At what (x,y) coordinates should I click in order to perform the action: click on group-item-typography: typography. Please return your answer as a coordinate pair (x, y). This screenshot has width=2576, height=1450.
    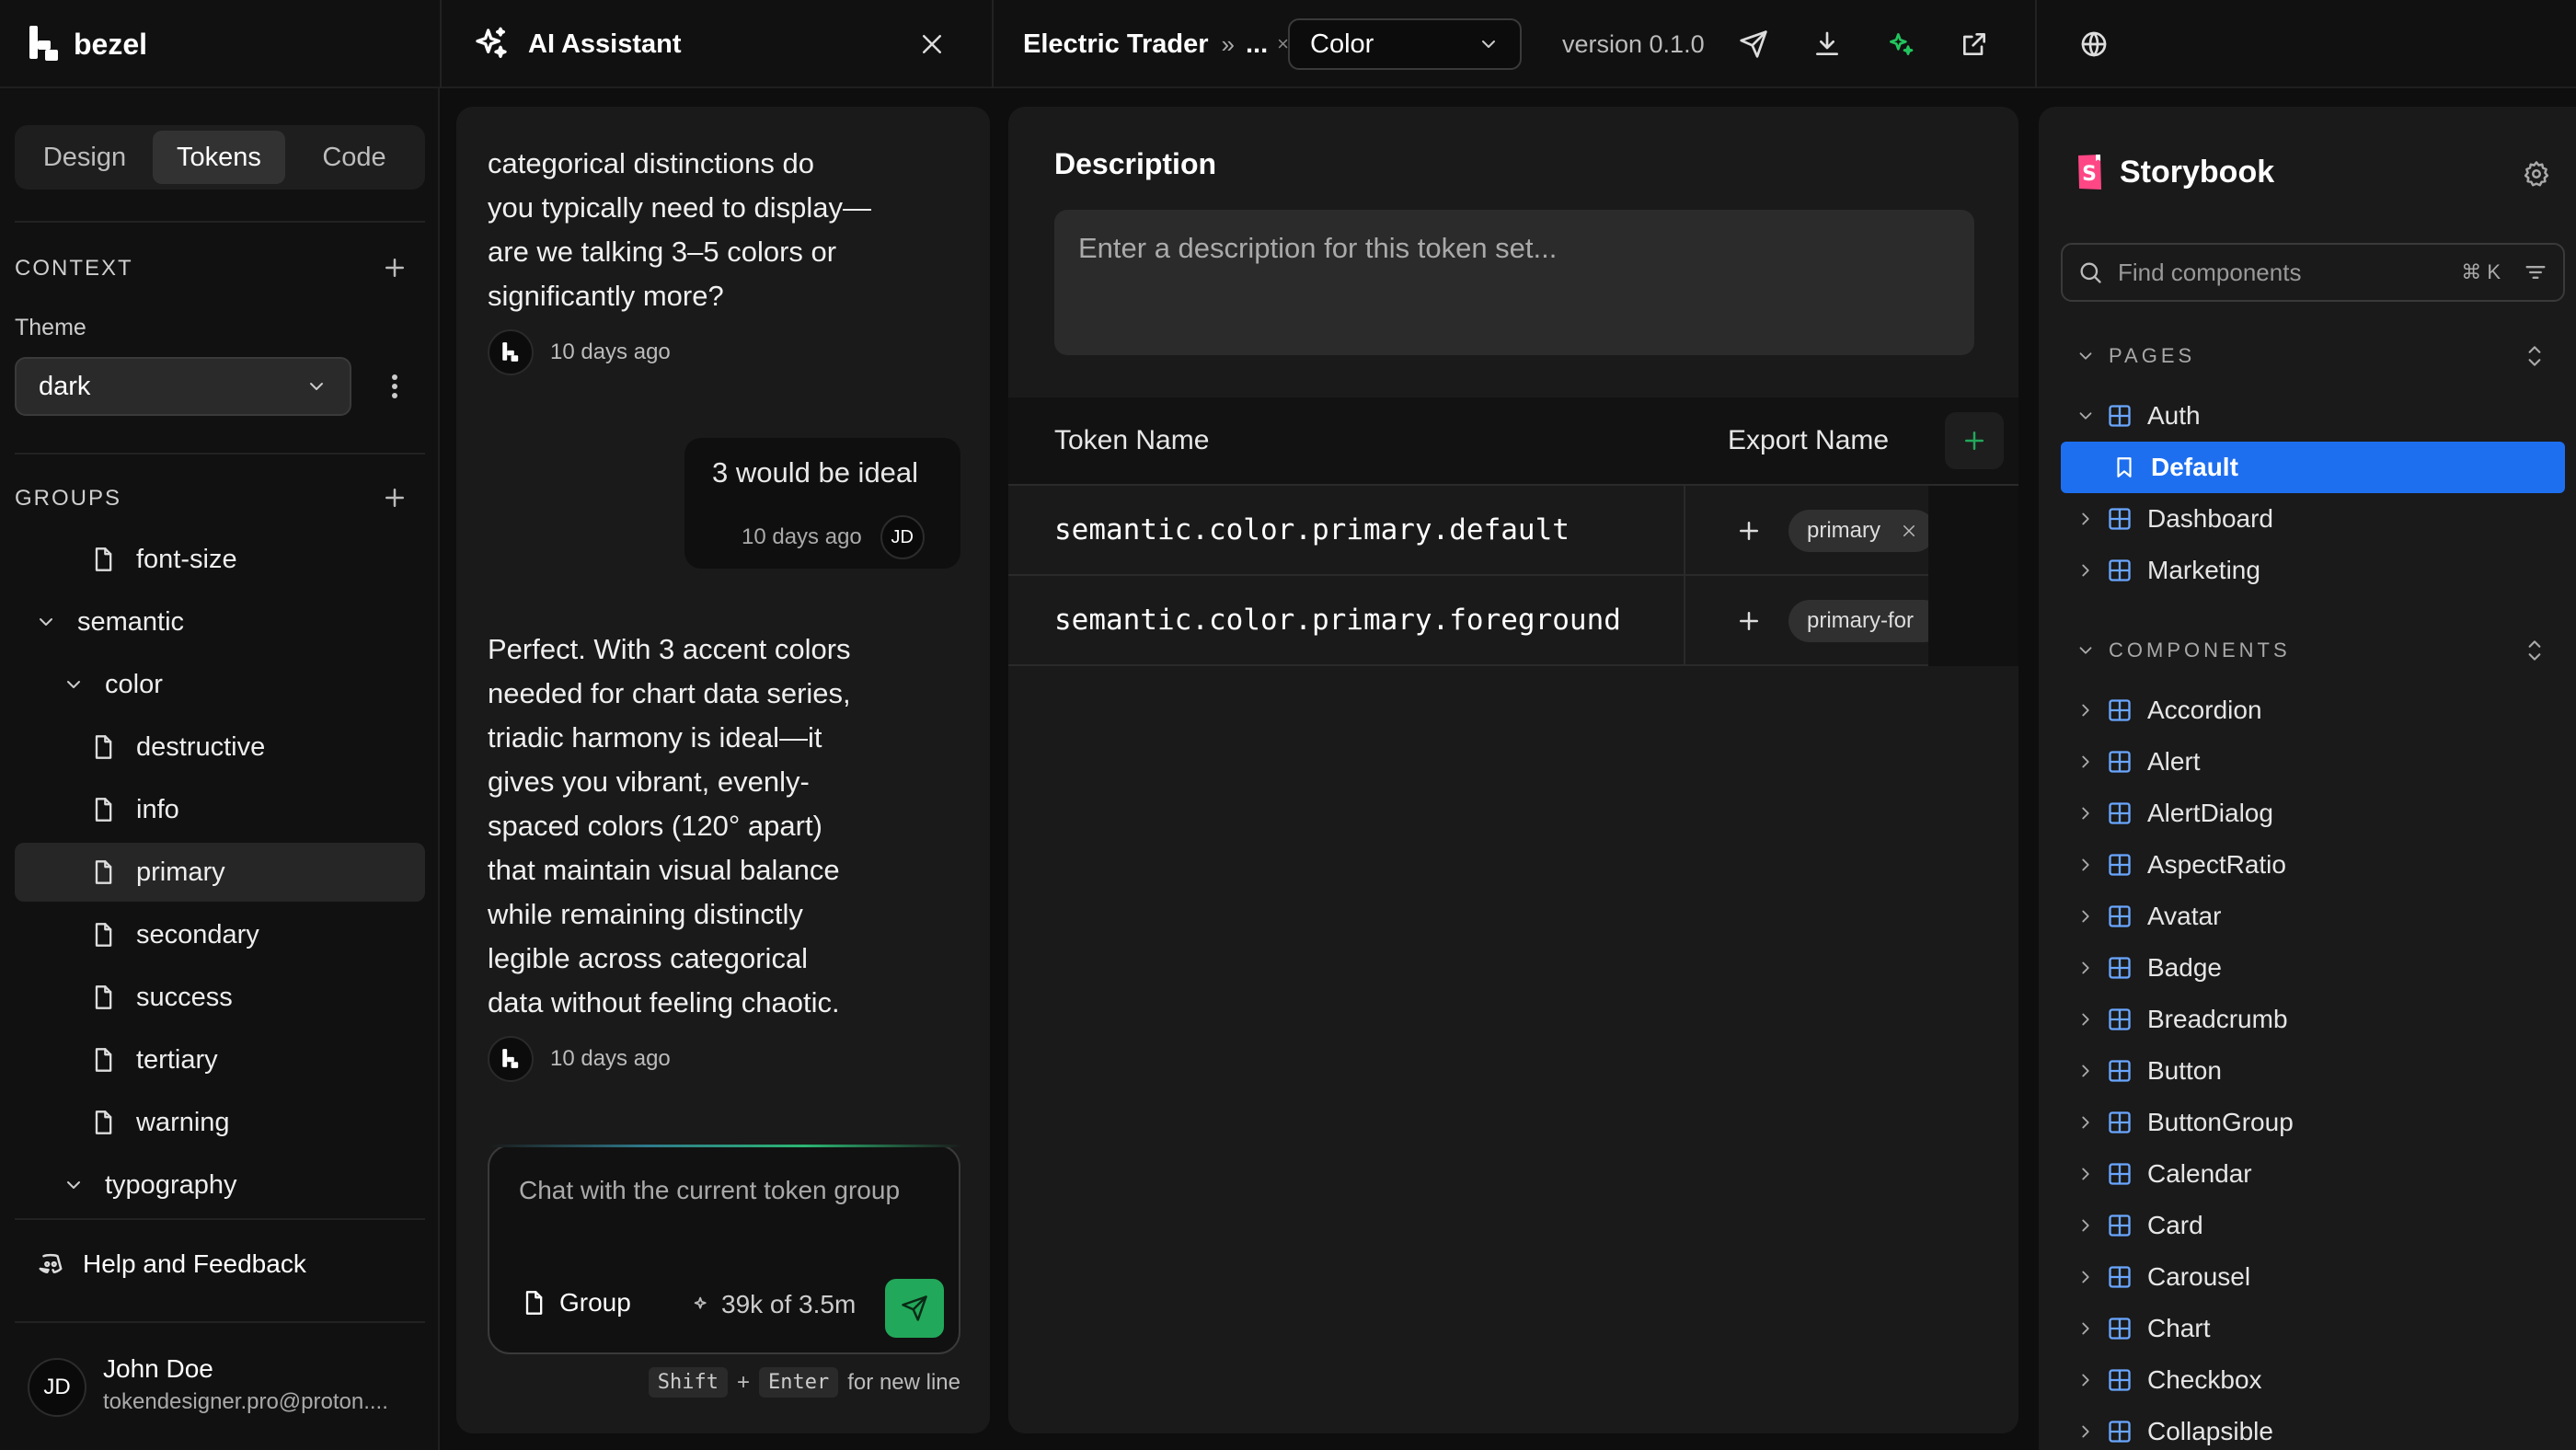
    Looking at the image, I should click on (220, 1185).